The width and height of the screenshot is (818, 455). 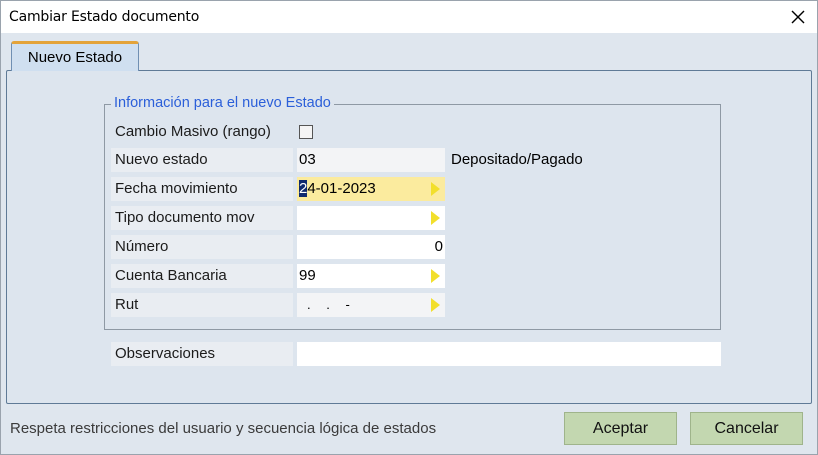 What do you see at coordinates (435, 276) in the screenshot?
I see `cuenta-bancaria-lov-arrow-icon` at bounding box center [435, 276].